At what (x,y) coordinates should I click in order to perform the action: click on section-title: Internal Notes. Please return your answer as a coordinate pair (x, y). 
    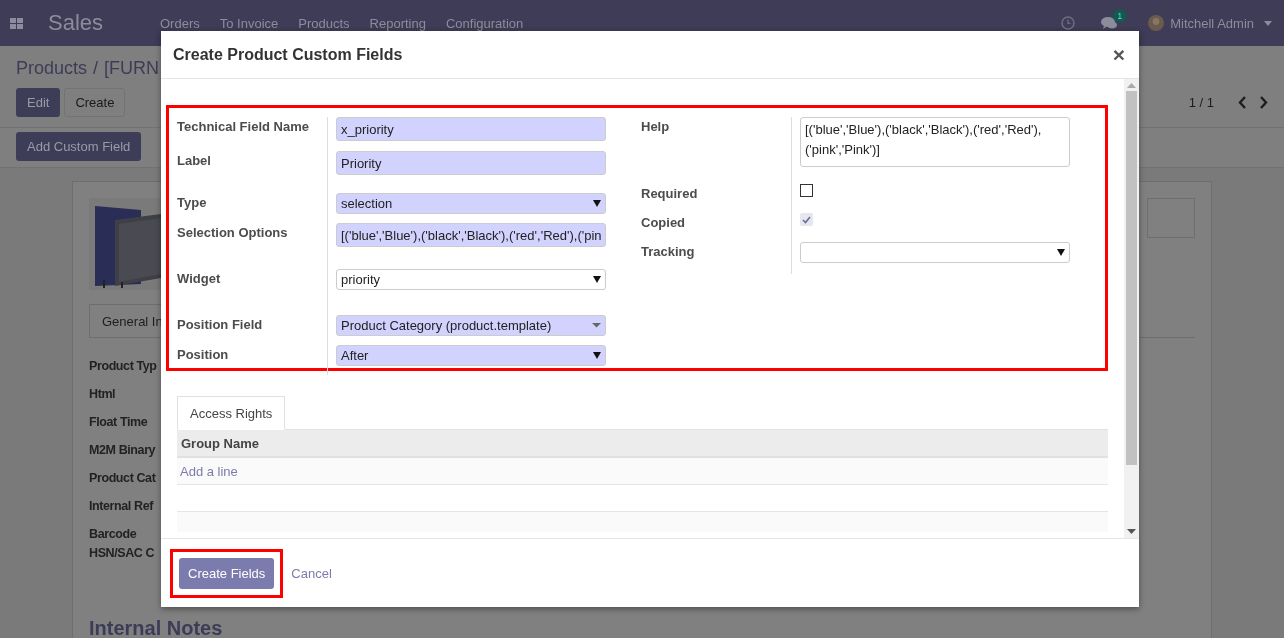
    Looking at the image, I should click on (156, 627).